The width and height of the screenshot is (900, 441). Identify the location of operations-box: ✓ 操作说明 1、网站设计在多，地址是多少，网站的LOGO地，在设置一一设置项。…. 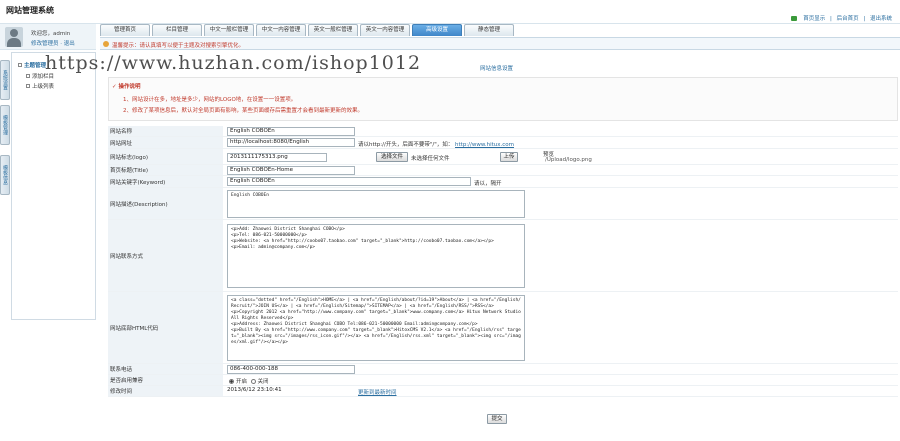
(503, 99).